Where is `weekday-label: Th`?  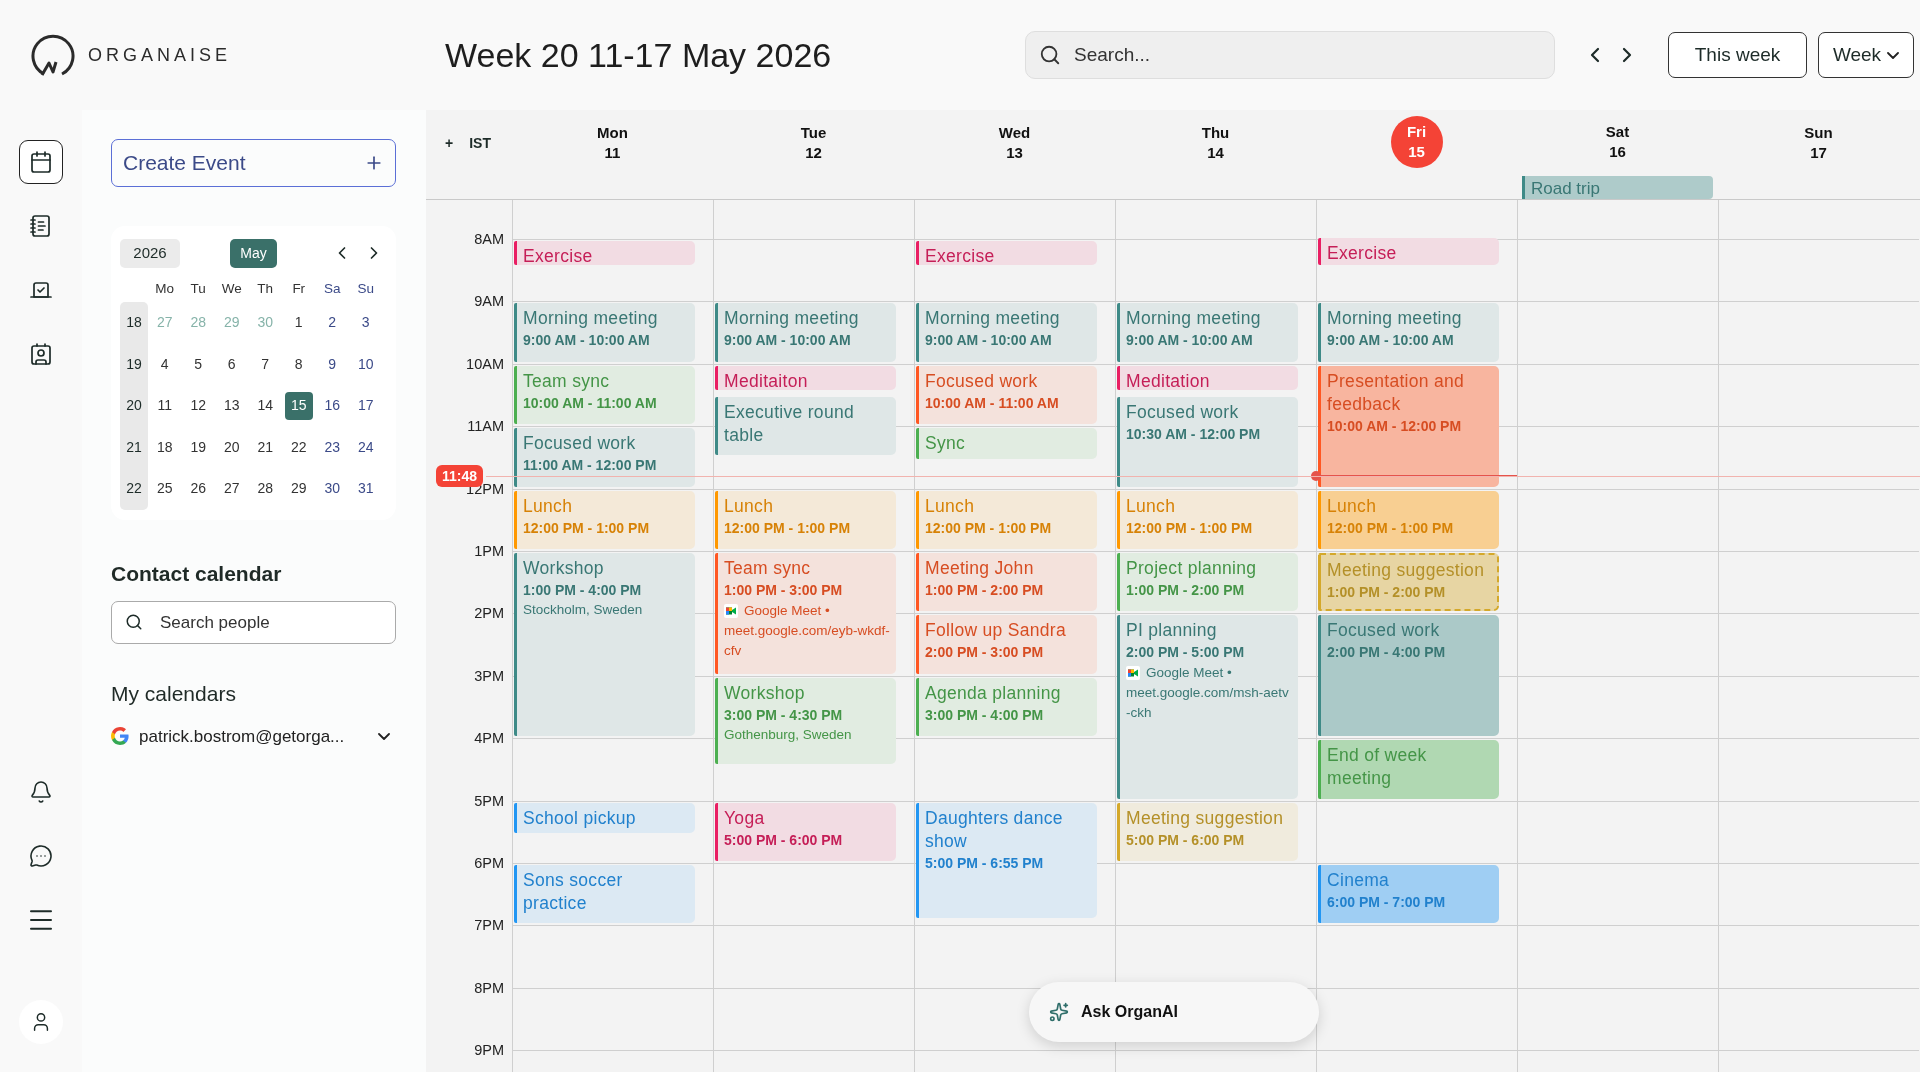
weekday-label: Th is located at coordinates (265, 288).